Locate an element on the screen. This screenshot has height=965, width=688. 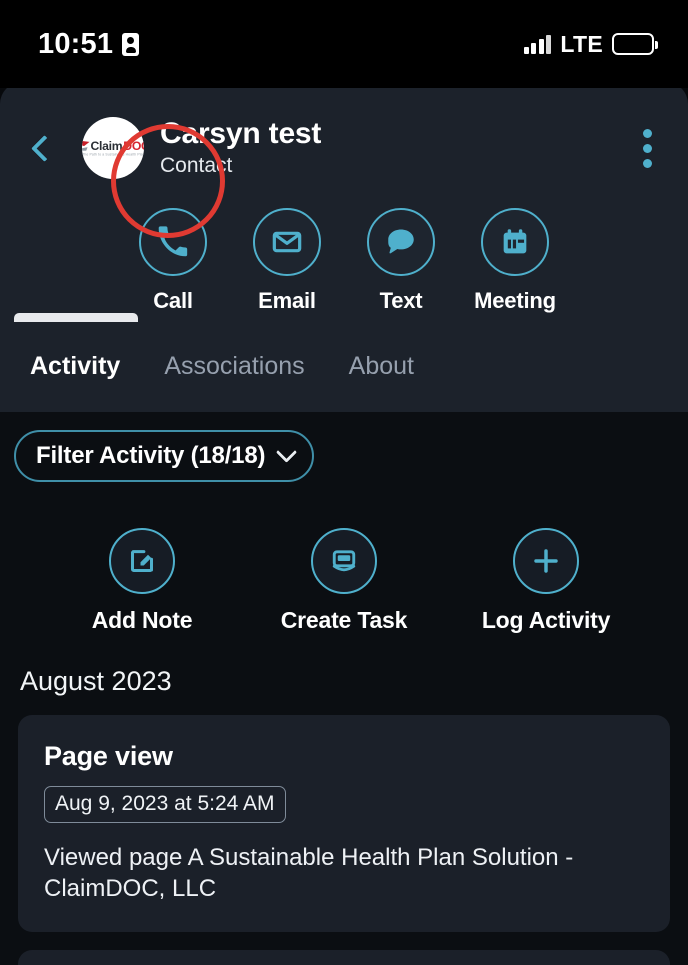
action-text: Text is located at coordinates (401, 261).